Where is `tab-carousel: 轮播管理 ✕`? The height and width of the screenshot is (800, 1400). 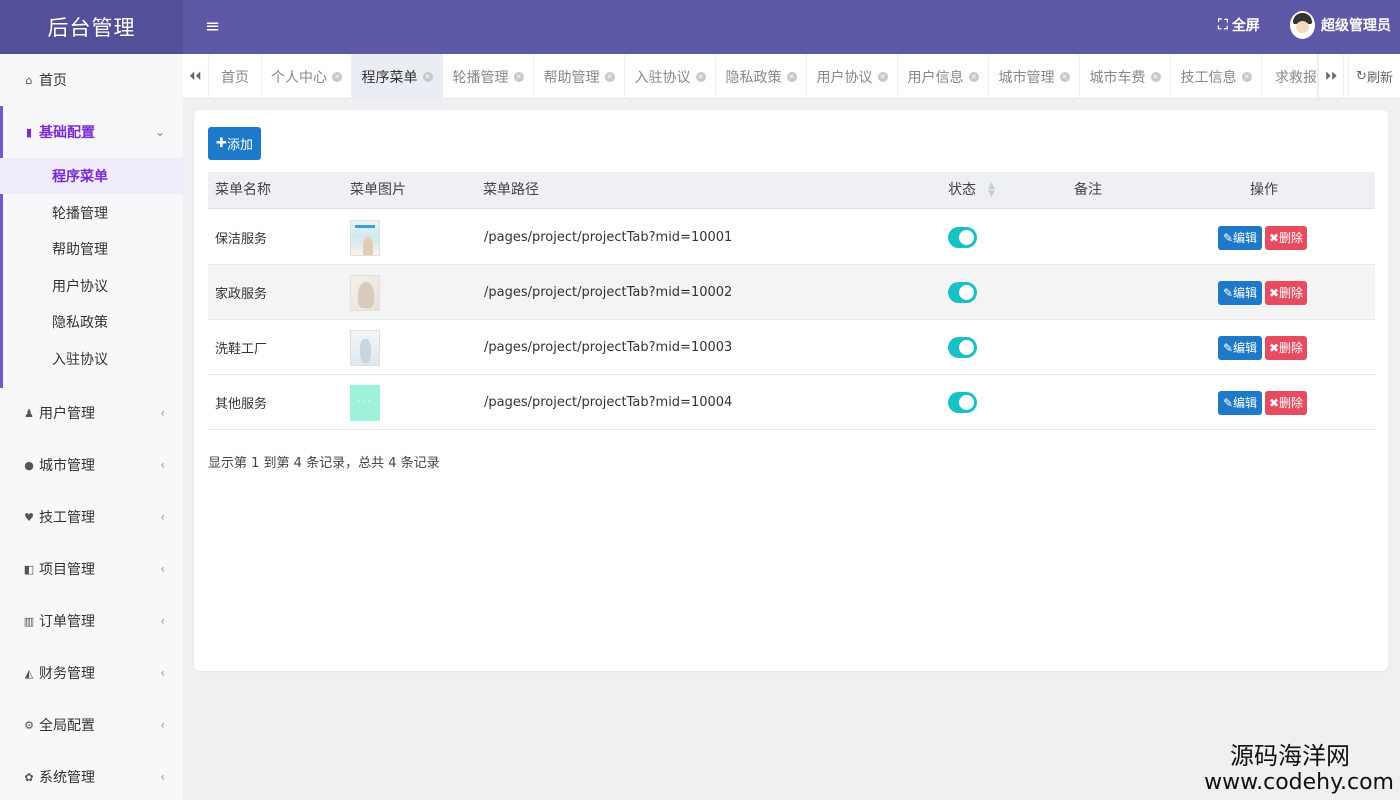
tab-carousel: 轮播管理 ✕ is located at coordinates (488, 76).